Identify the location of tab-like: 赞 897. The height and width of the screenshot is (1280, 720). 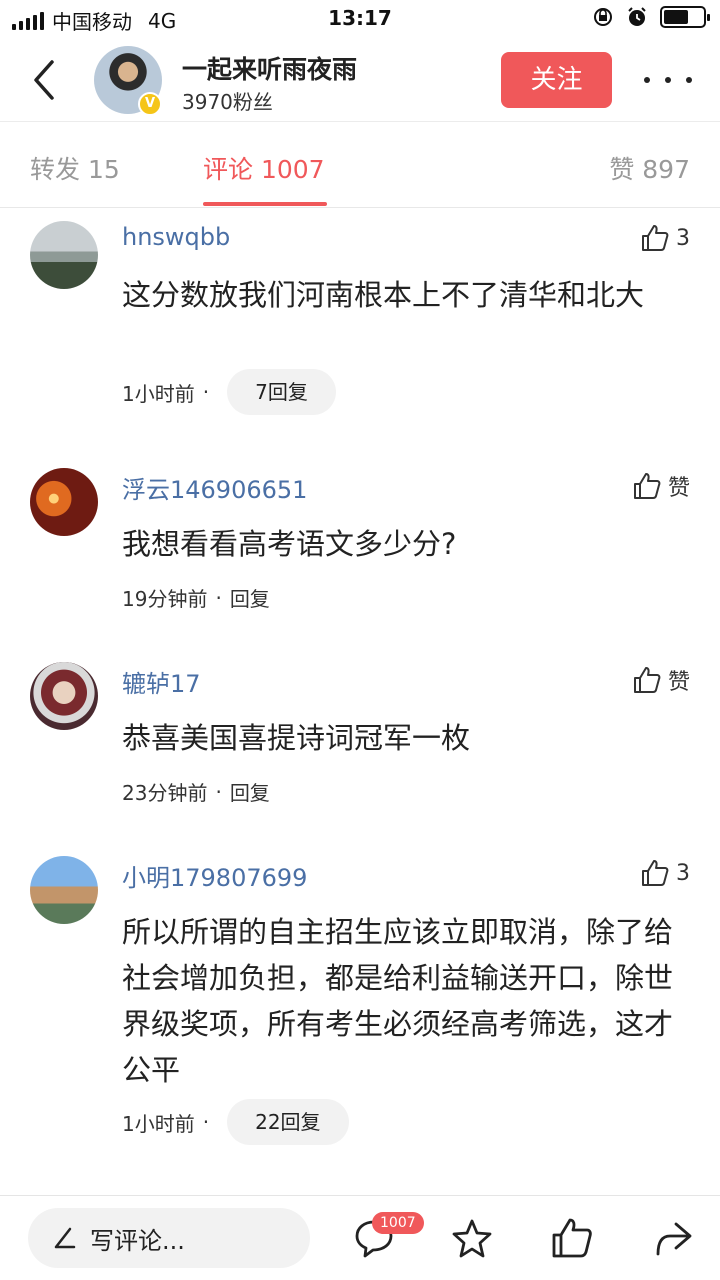
(649, 168).